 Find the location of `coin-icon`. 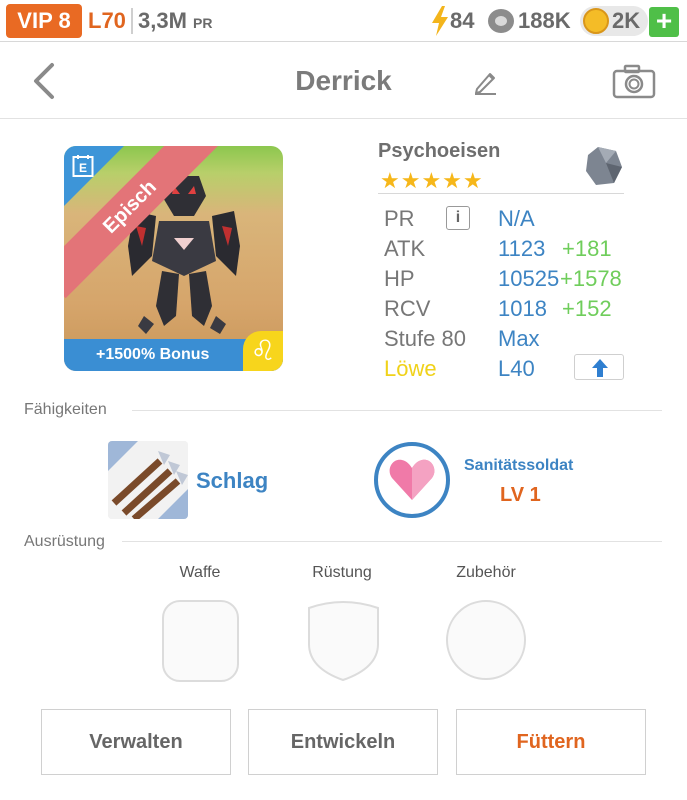

coin-icon is located at coordinates (596, 21).